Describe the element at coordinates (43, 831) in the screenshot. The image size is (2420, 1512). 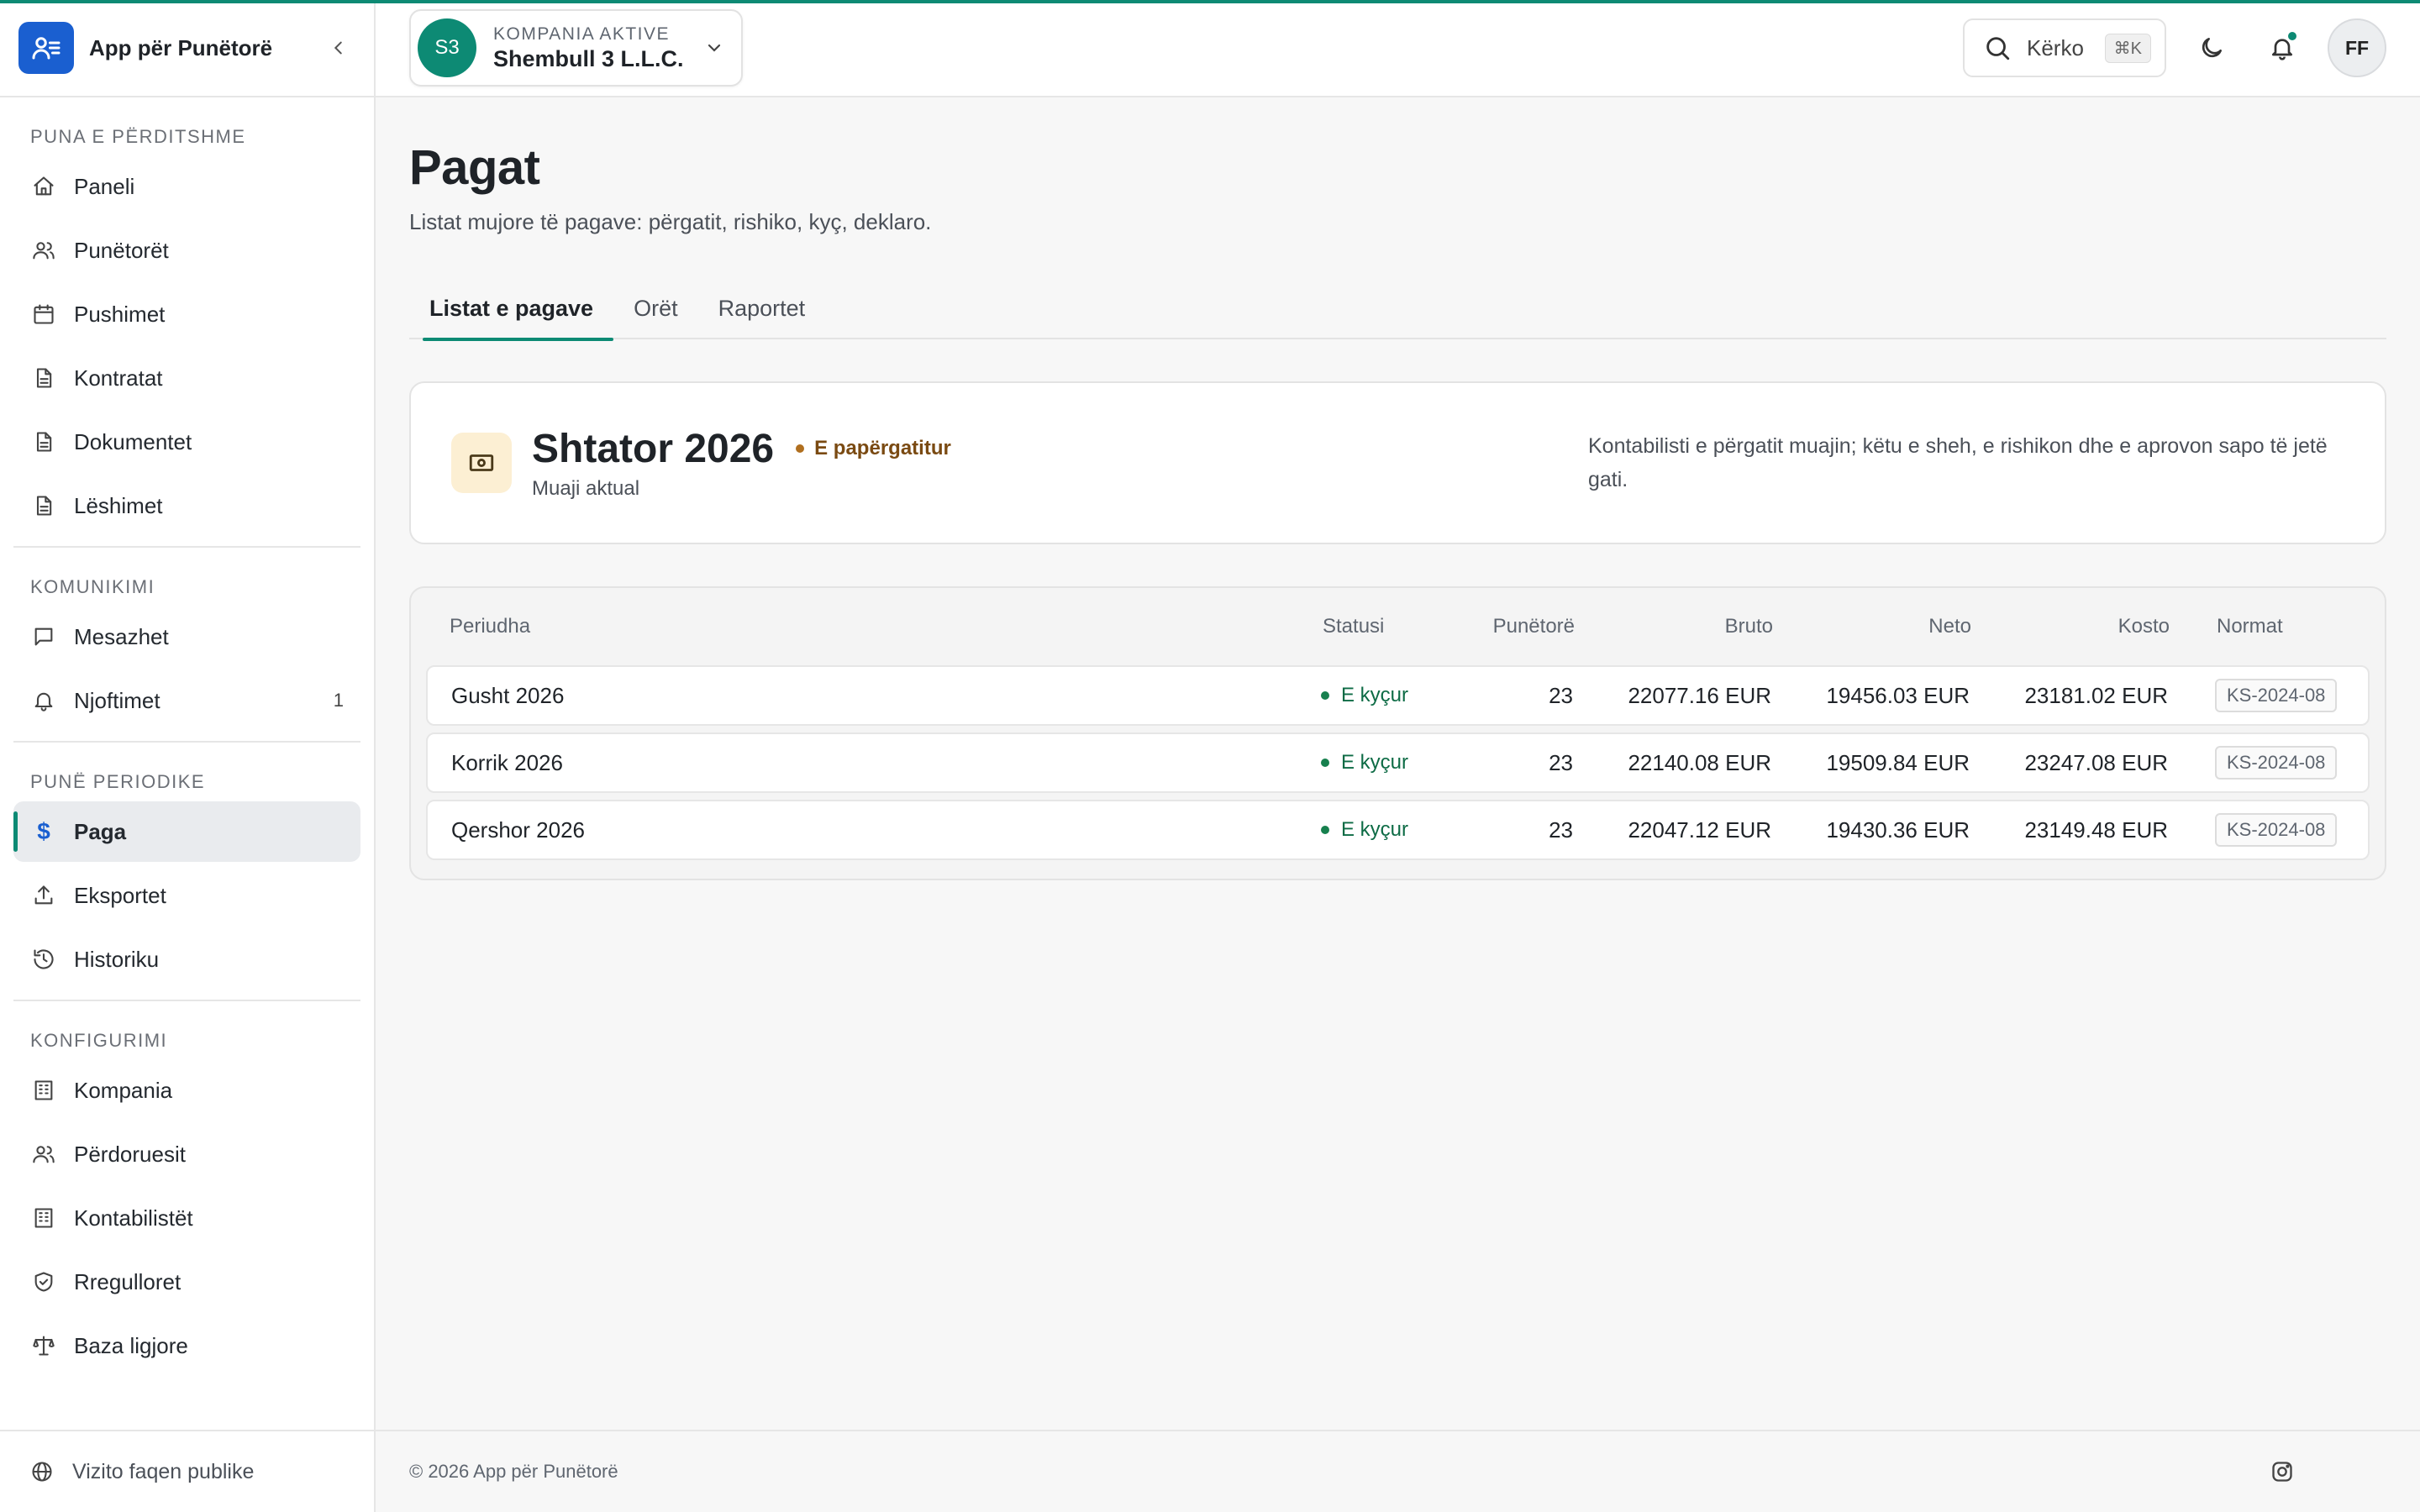
I see `dollar-icon: $` at that location.